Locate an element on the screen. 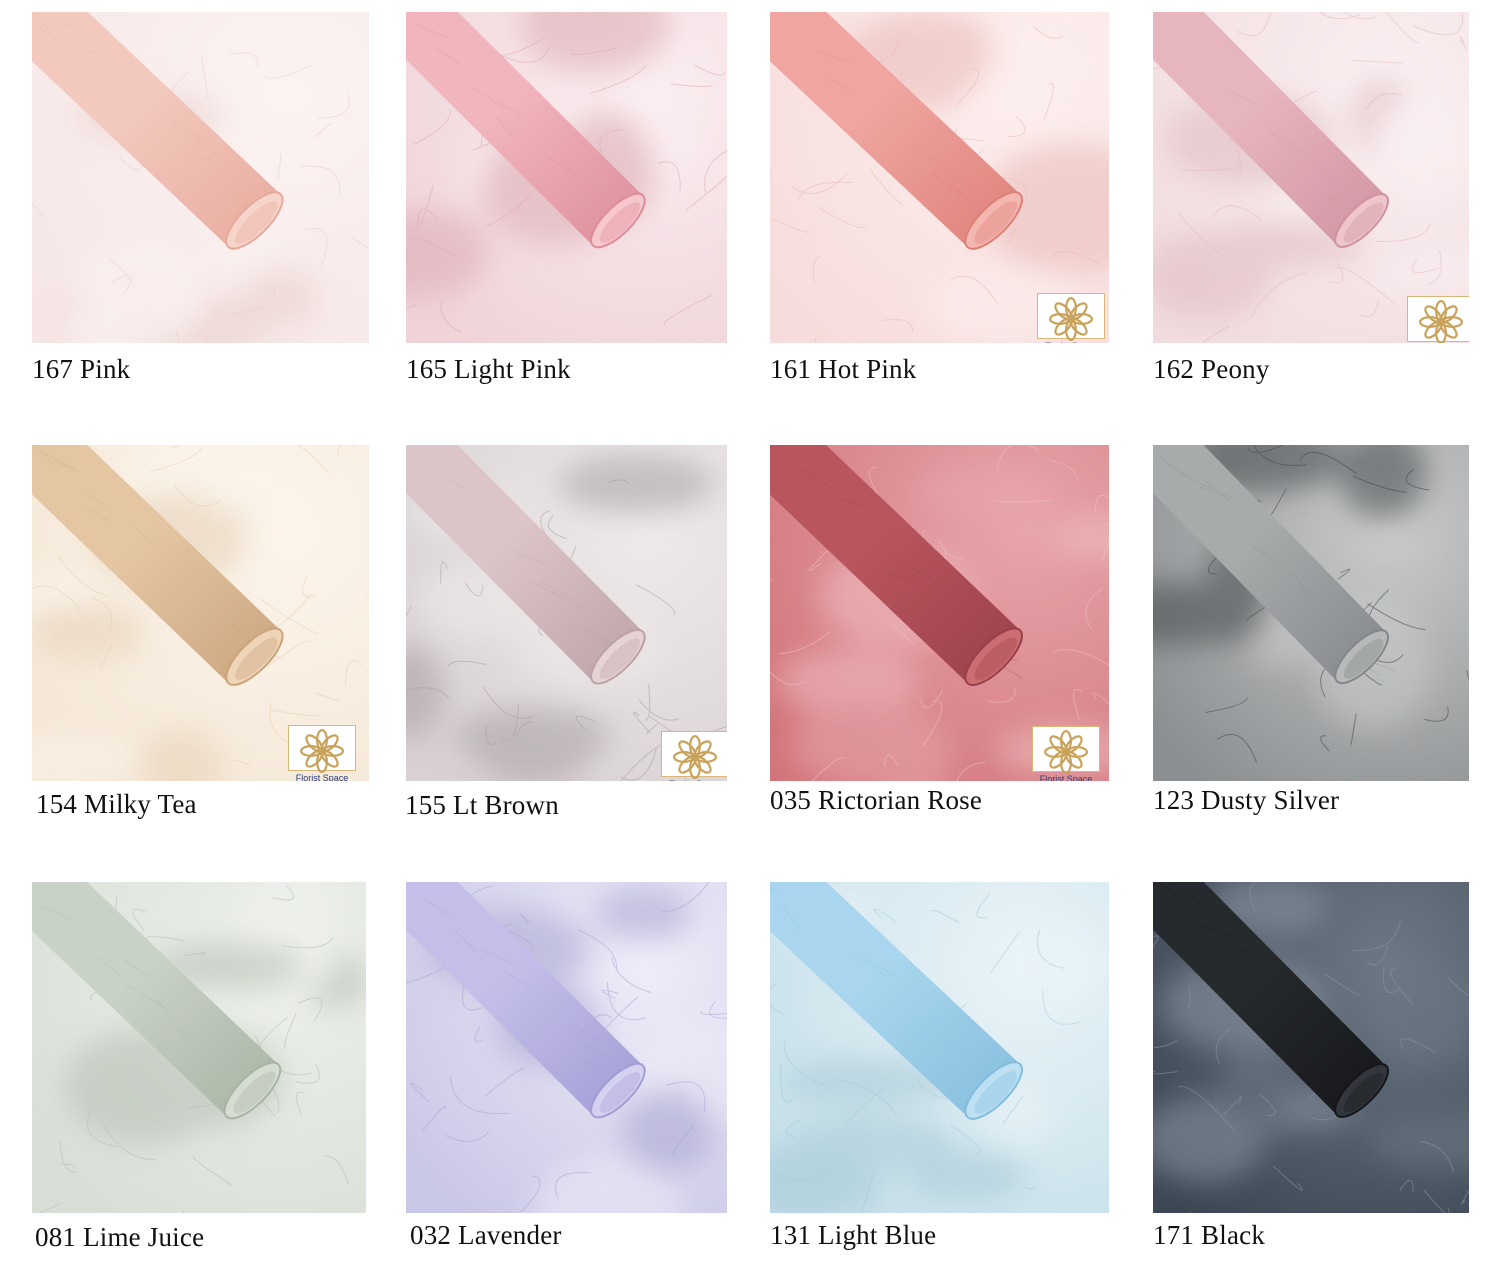  swatch-label: 171 Black is located at coordinates (1209, 1235).